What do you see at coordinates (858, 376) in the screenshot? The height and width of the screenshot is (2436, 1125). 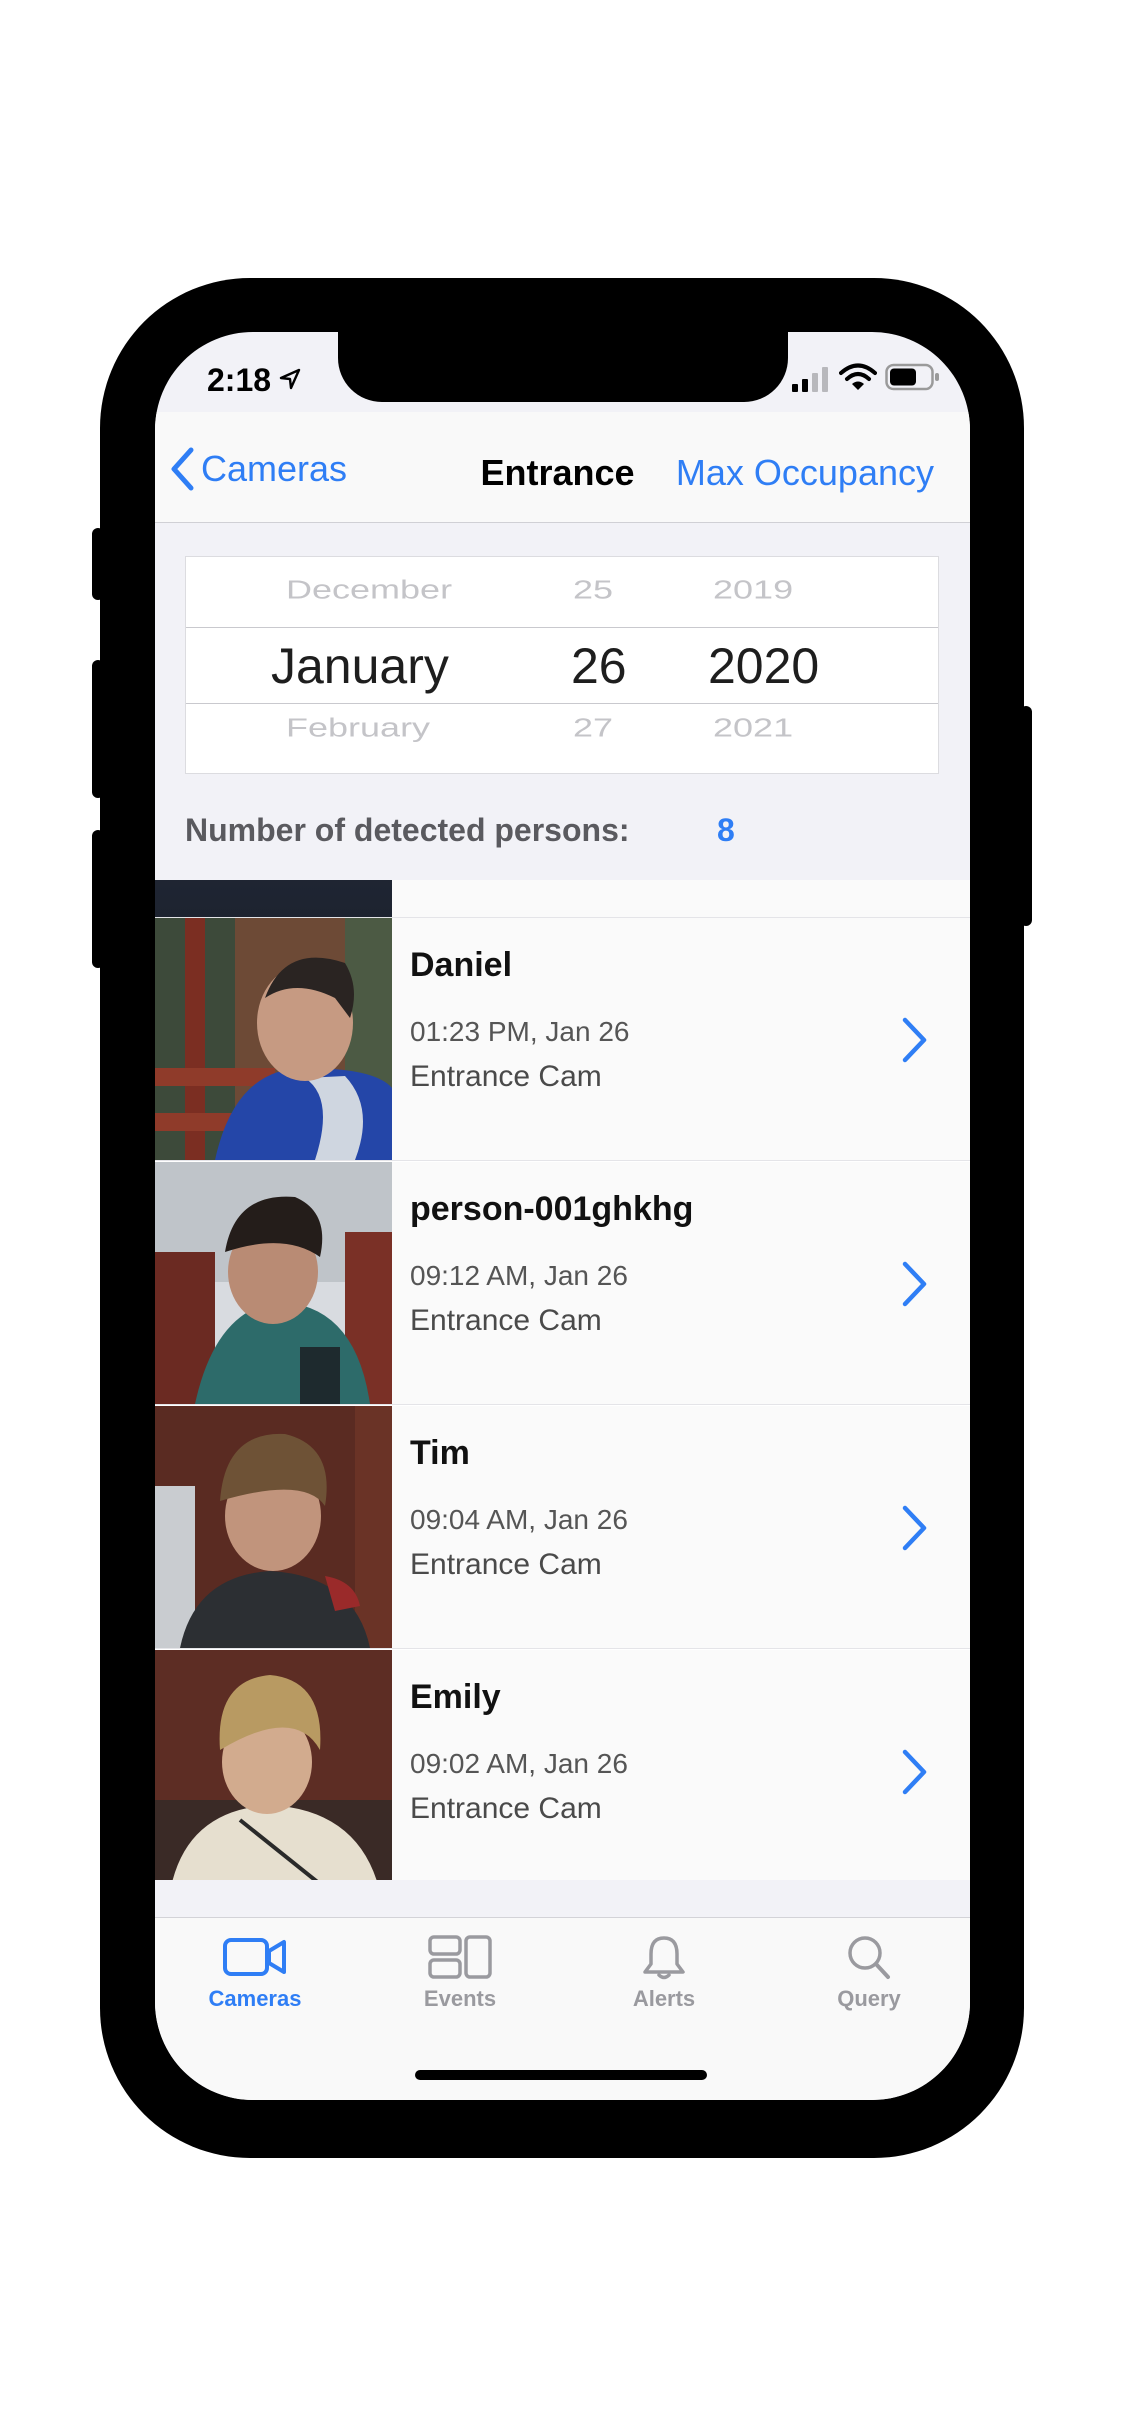 I see `wifi-icon` at bounding box center [858, 376].